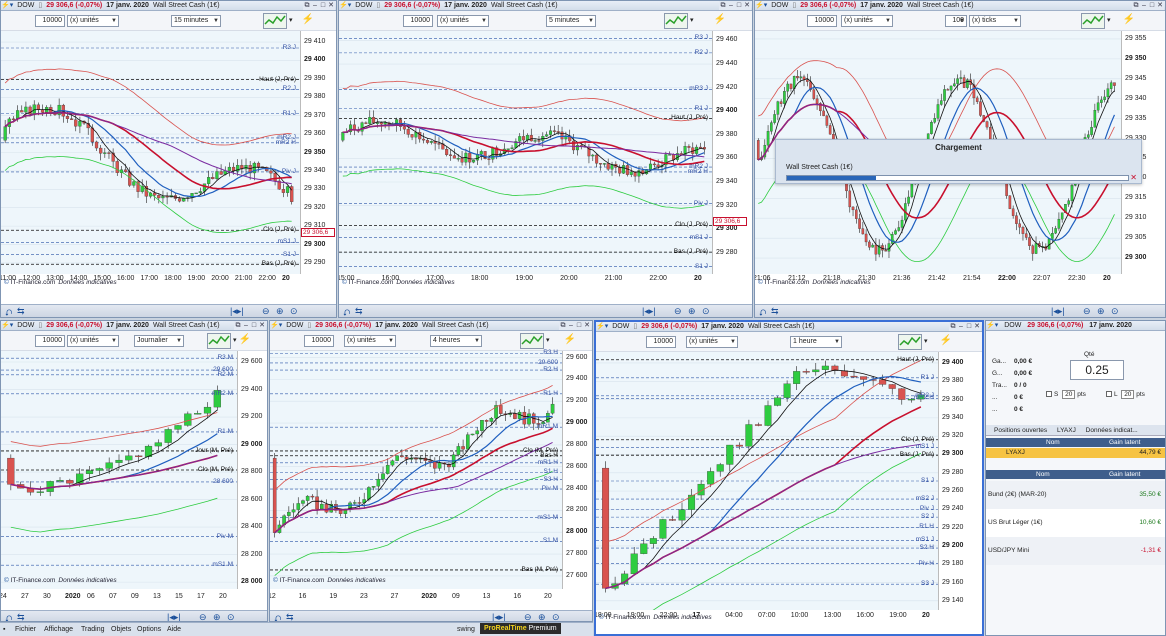 This screenshot has width=1166, height=636. I want to click on qty-field: 0.25, so click(1097, 370).